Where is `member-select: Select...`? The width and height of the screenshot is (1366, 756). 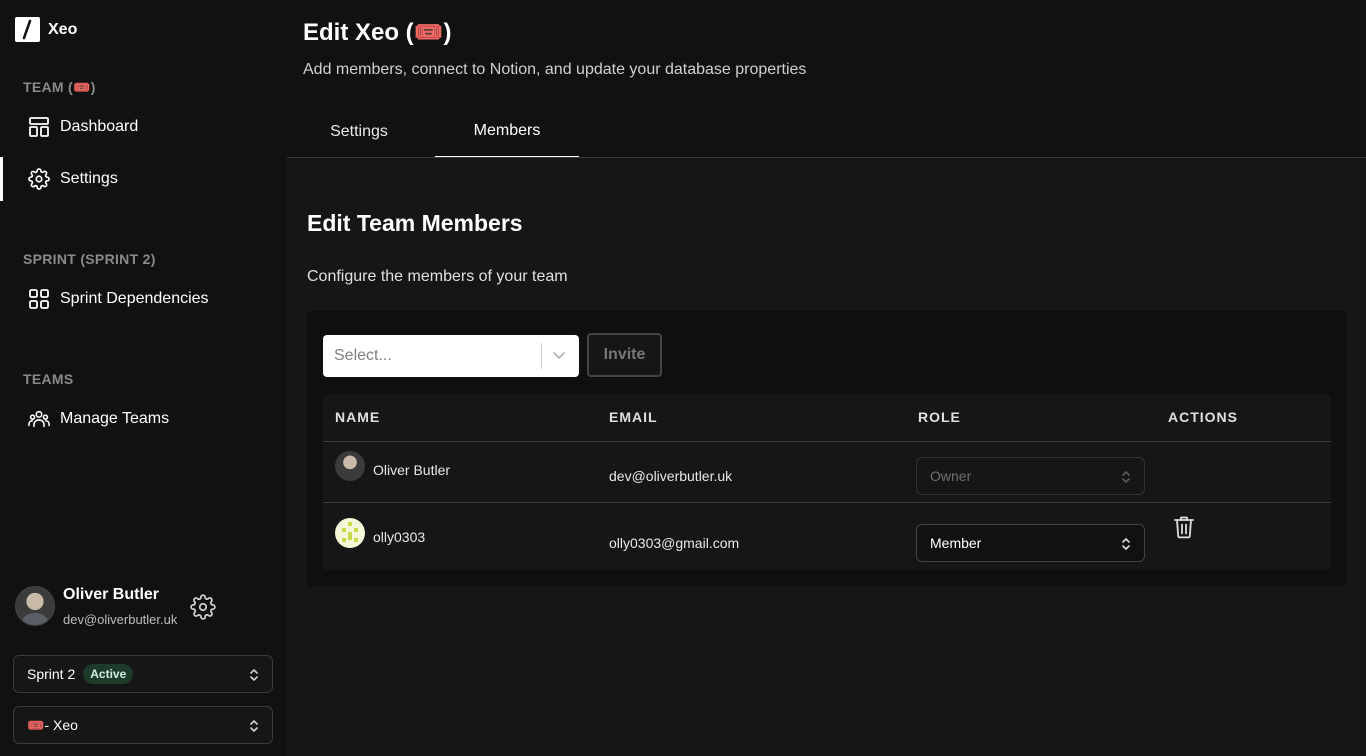 member-select: Select... is located at coordinates (451, 356).